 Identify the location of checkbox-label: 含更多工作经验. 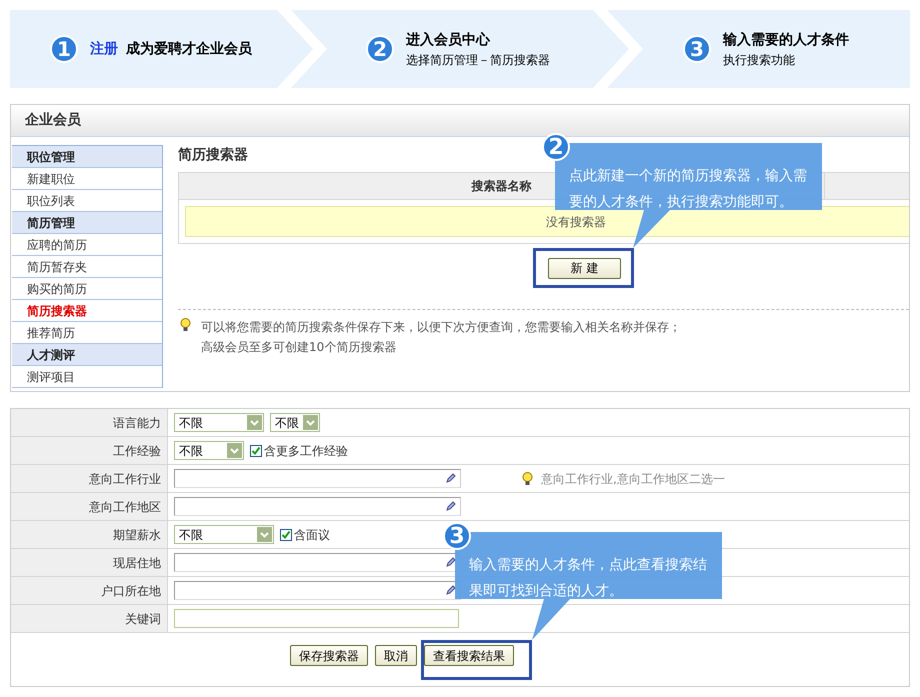
(306, 451).